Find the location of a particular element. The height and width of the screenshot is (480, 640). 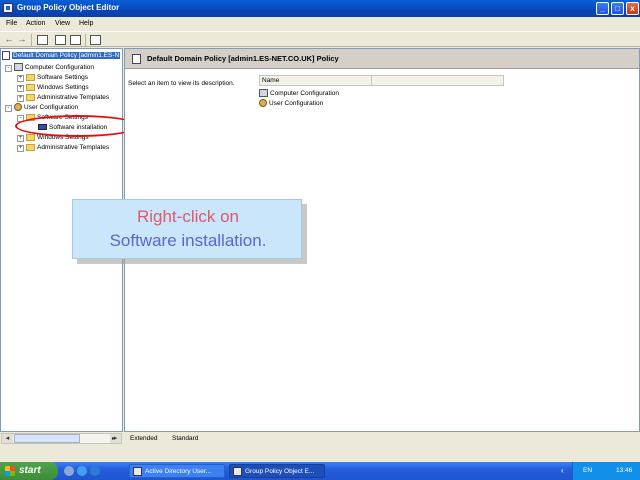

maximize-button: □ is located at coordinates (617, 8).